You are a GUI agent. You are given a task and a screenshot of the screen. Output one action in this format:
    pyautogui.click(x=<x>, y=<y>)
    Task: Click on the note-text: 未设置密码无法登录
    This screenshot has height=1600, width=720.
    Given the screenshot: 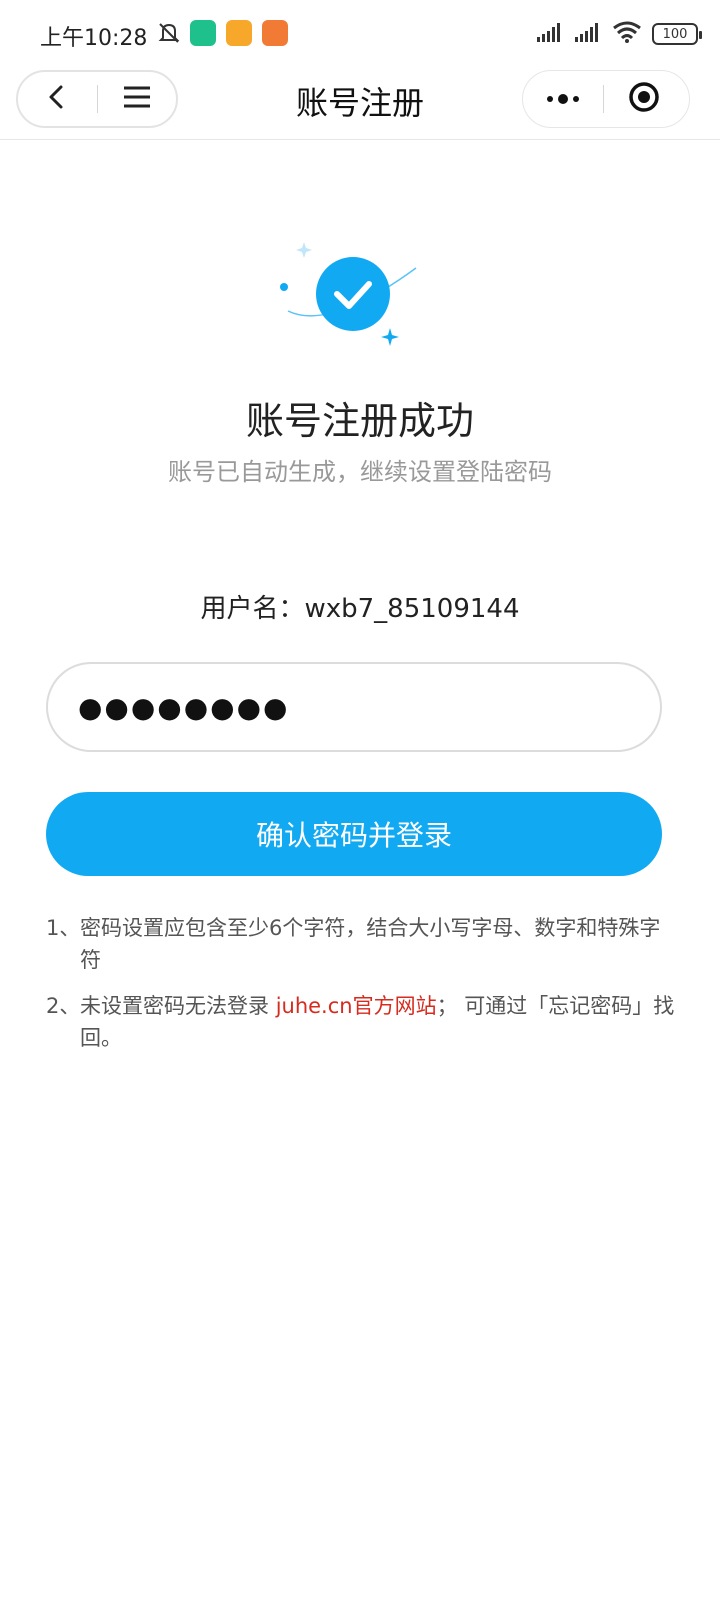 What is the action you would take?
    pyautogui.click(x=178, y=1006)
    